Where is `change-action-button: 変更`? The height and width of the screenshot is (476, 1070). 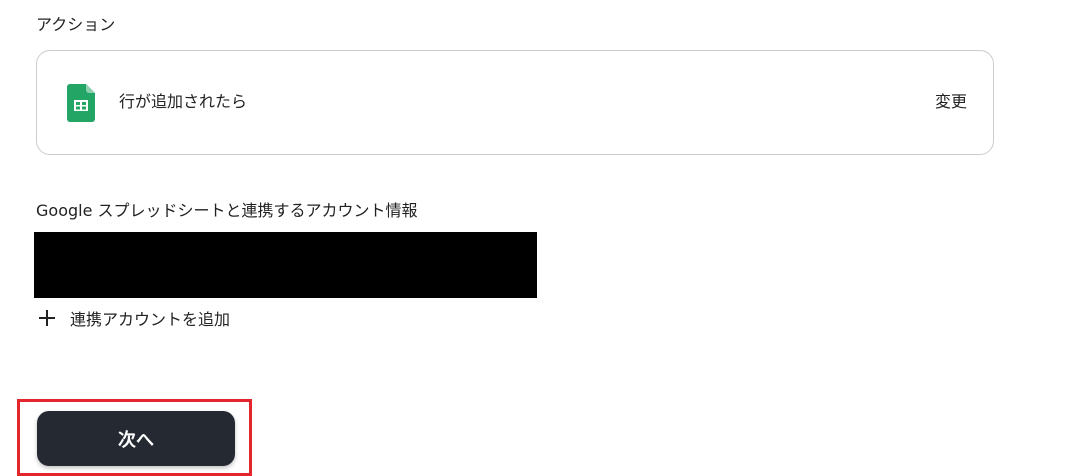 change-action-button: 変更 is located at coordinates (951, 102).